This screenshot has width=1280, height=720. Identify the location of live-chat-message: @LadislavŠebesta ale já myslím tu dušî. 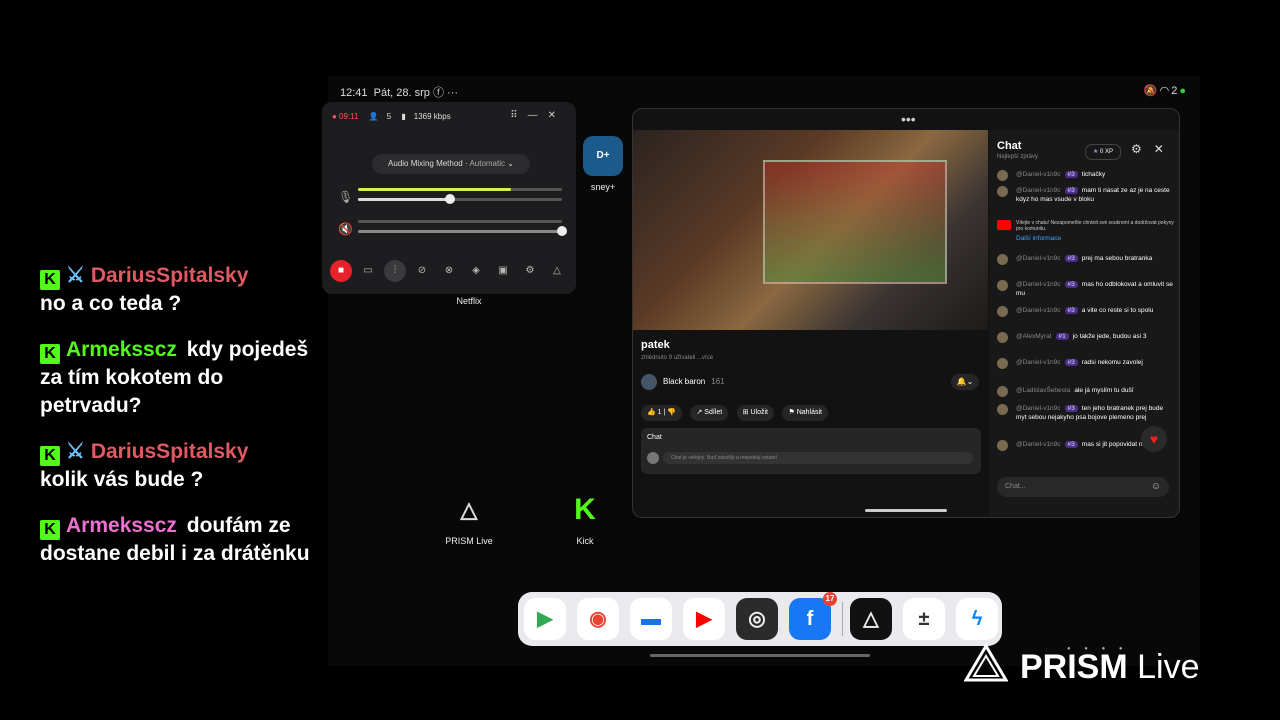
(1086, 391).